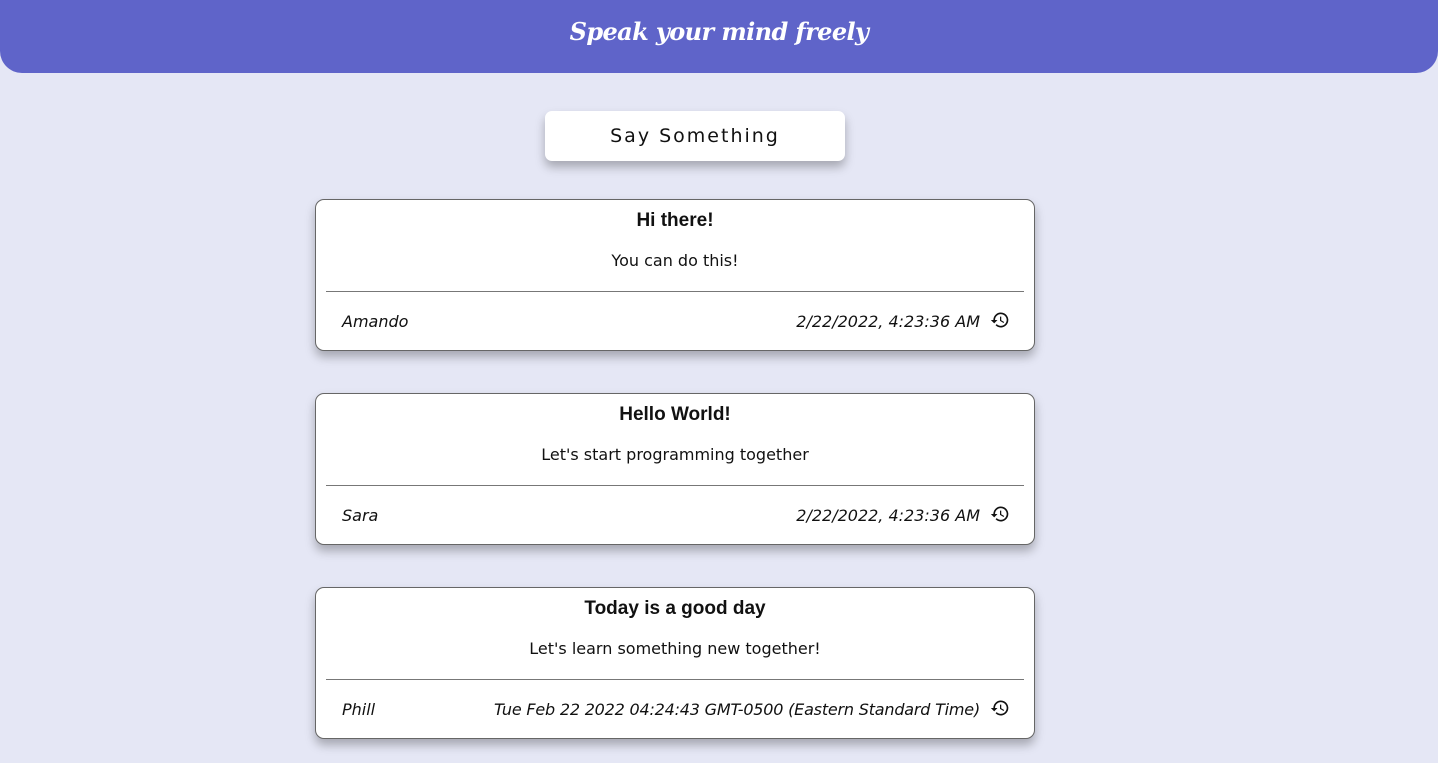 The height and width of the screenshot is (763, 1438). I want to click on post-author: Phill, so click(359, 709).